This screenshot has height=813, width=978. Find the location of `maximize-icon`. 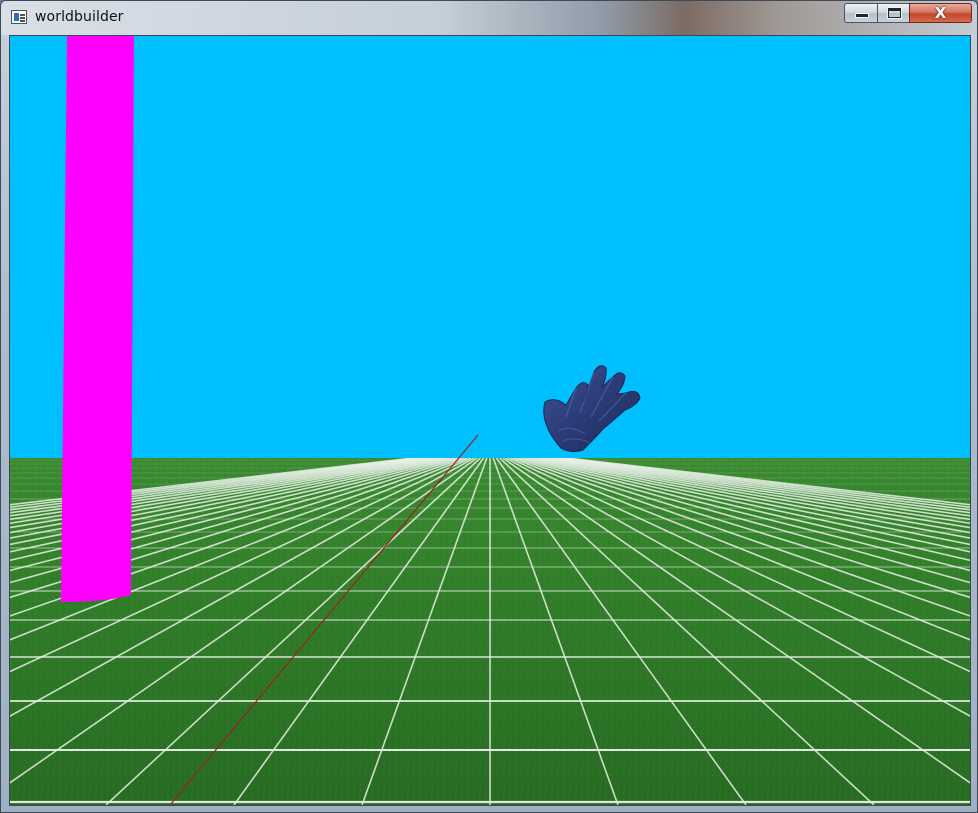

maximize-icon is located at coordinates (894, 13).